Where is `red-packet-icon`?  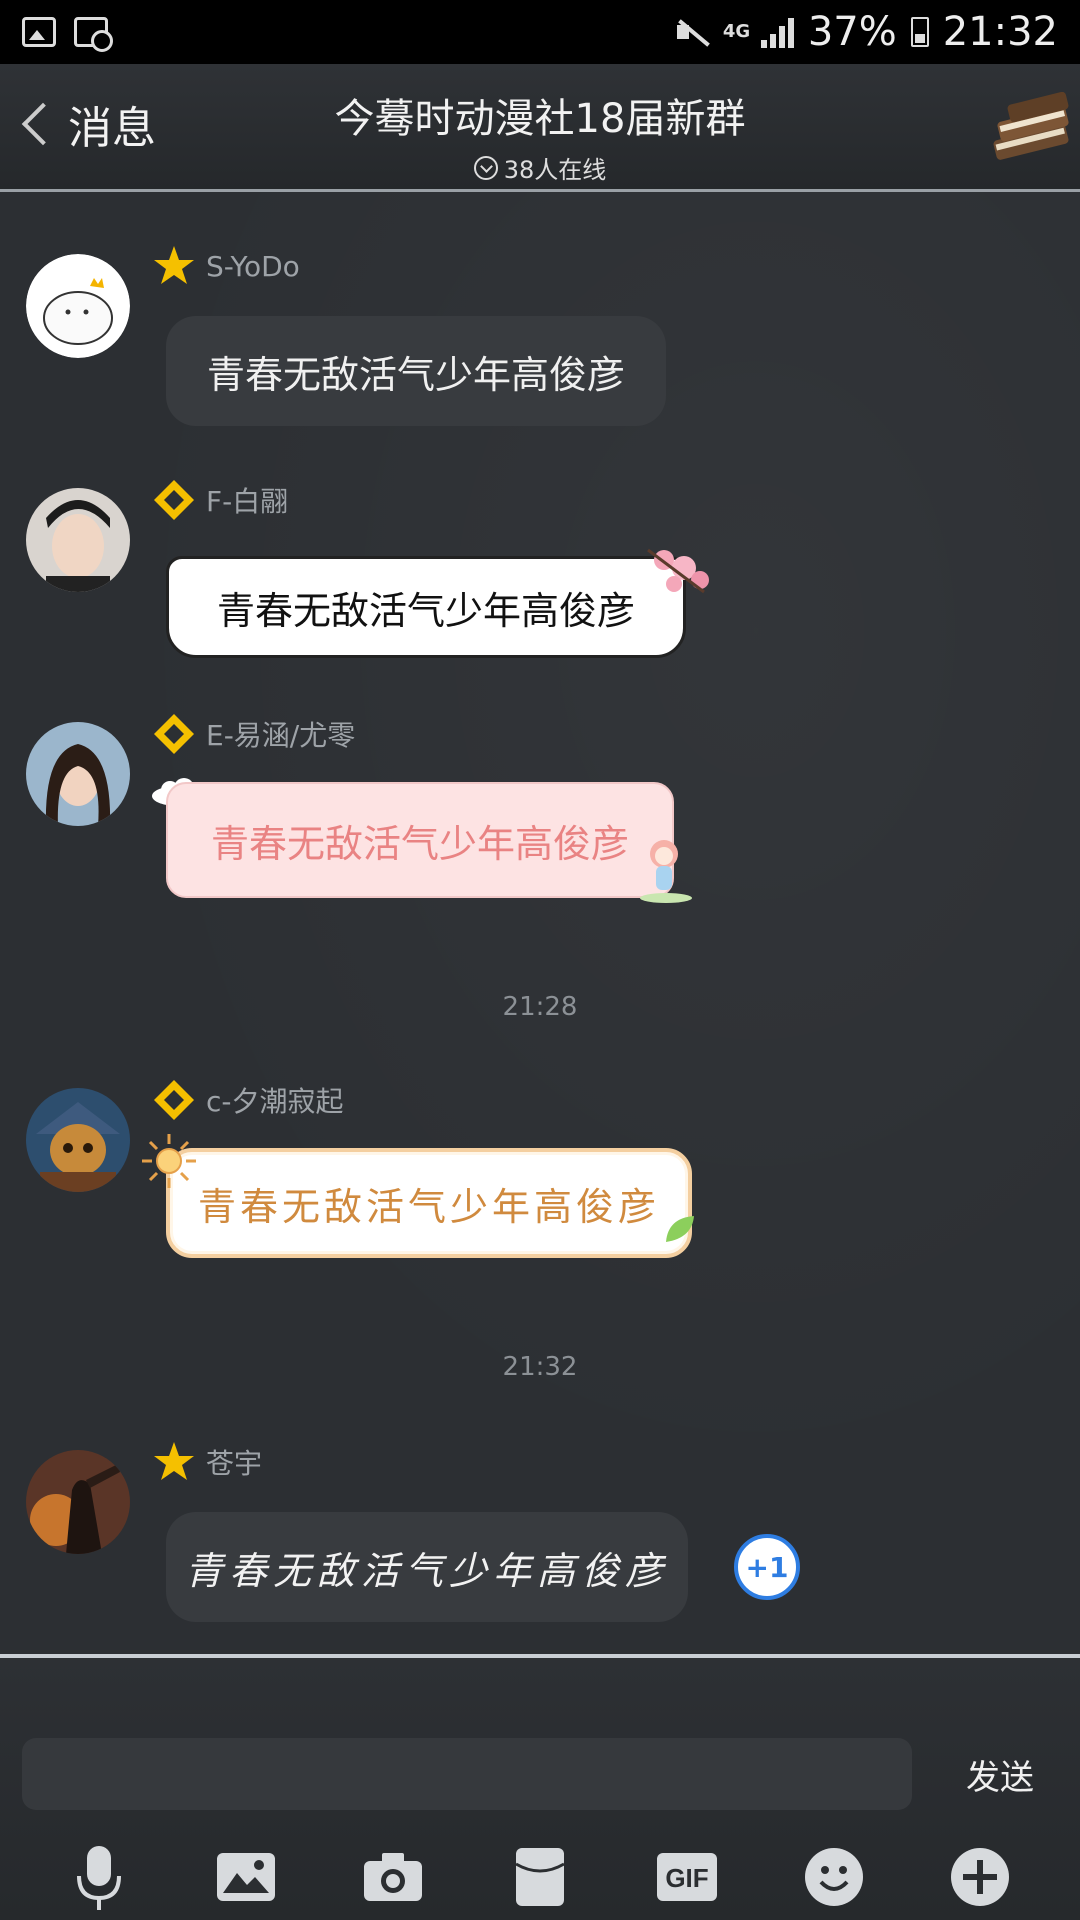 red-packet-icon is located at coordinates (540, 1877).